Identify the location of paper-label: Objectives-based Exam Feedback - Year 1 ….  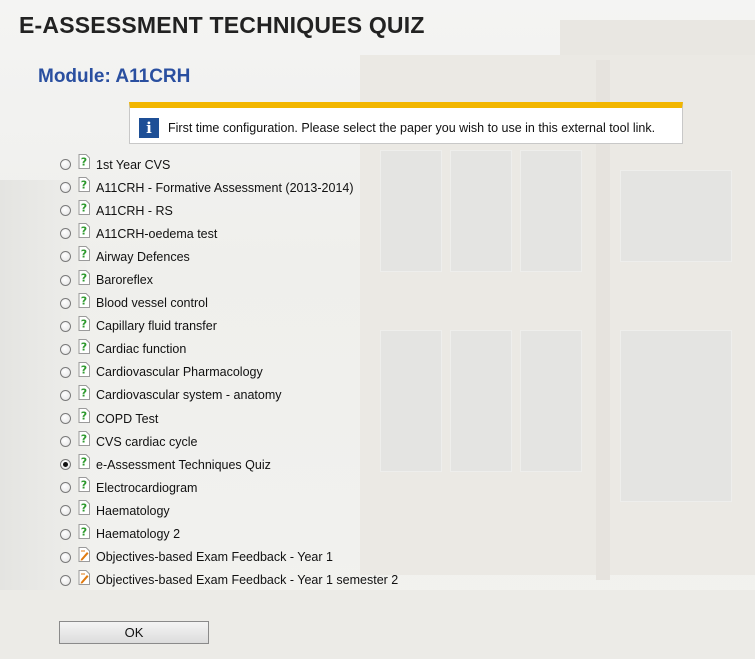
(247, 580).